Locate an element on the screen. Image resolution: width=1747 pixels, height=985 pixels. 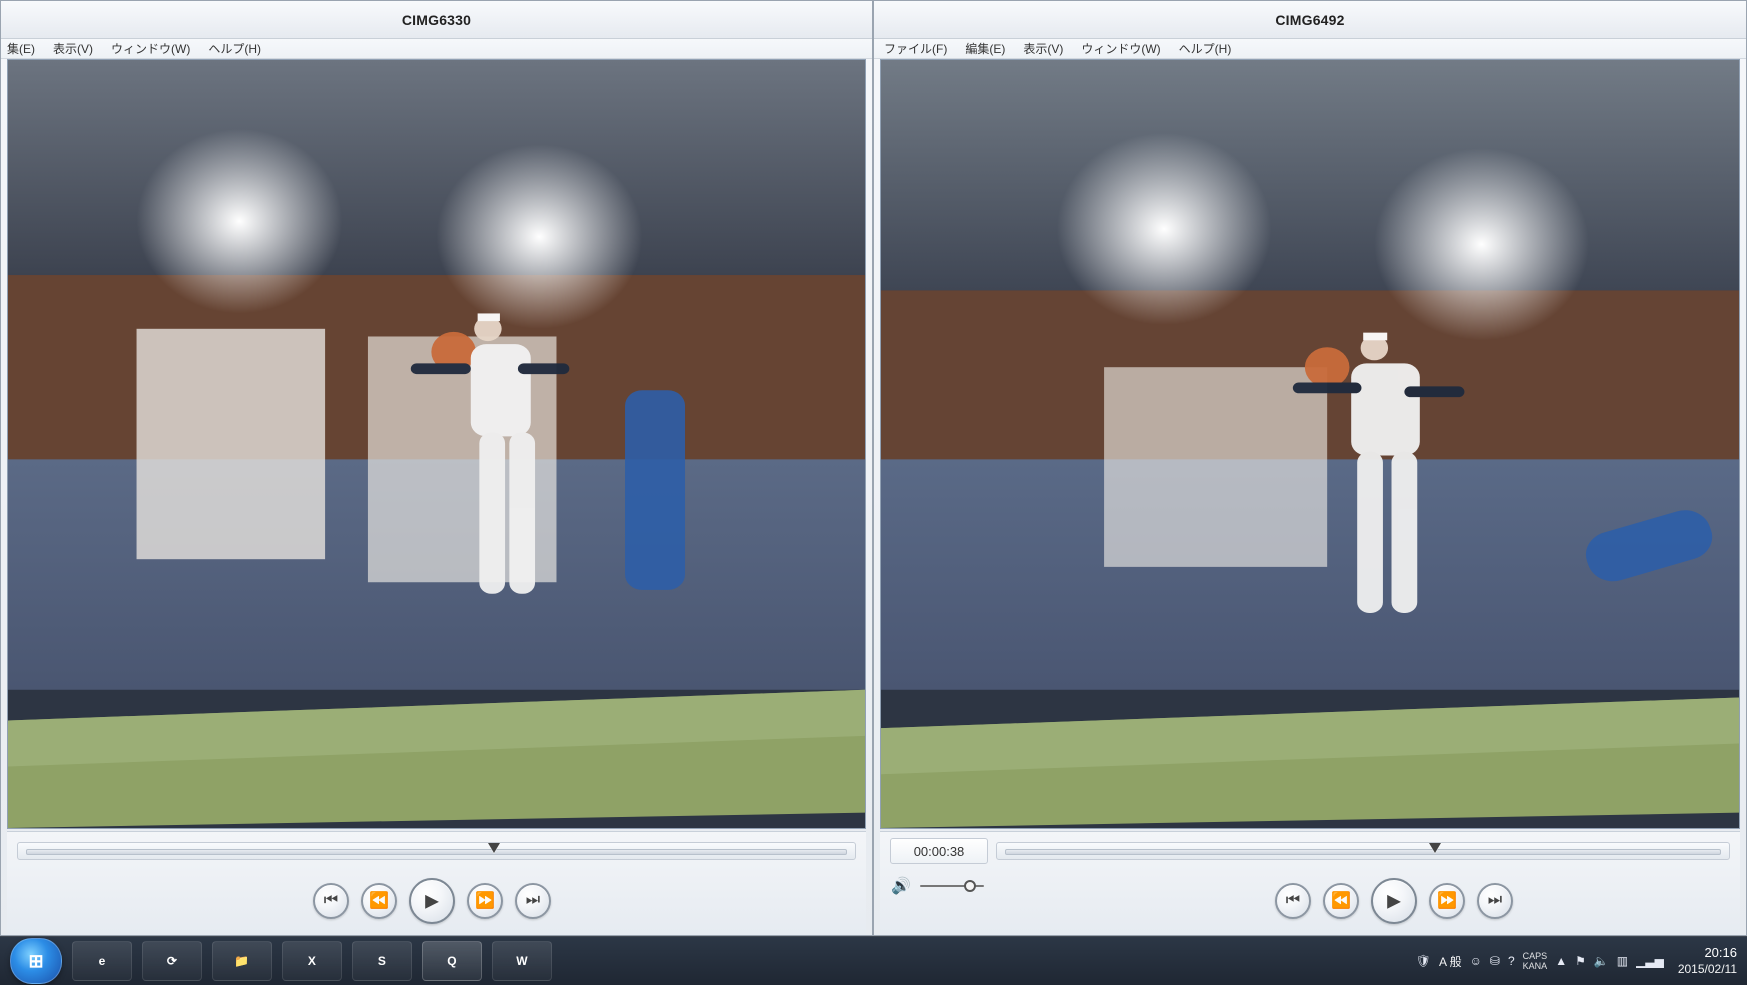
volume-knob is located at coordinates (969, 886).